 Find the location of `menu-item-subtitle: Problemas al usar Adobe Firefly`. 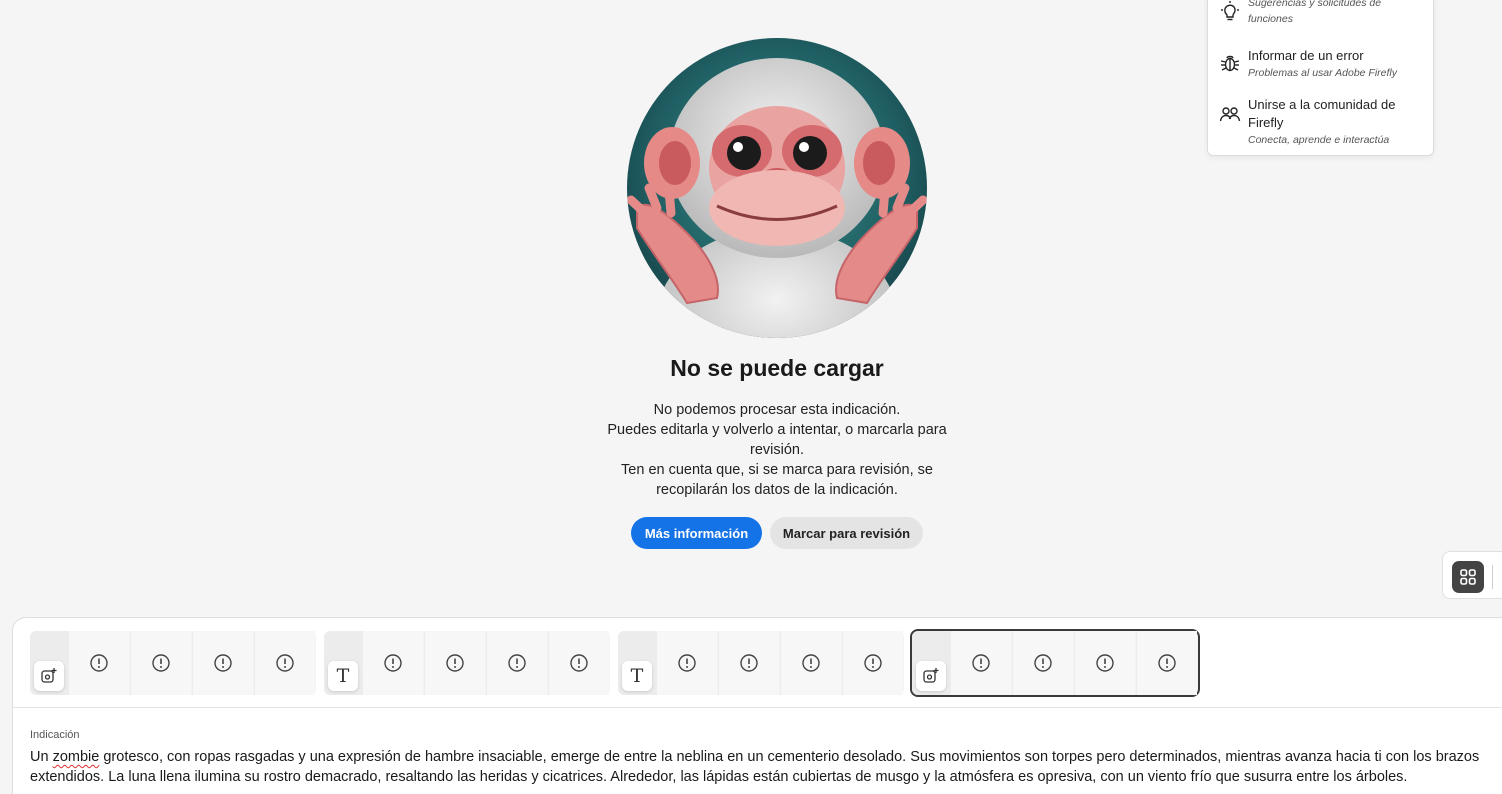

menu-item-subtitle: Problemas al usar Adobe Firefly is located at coordinates (1323, 73).